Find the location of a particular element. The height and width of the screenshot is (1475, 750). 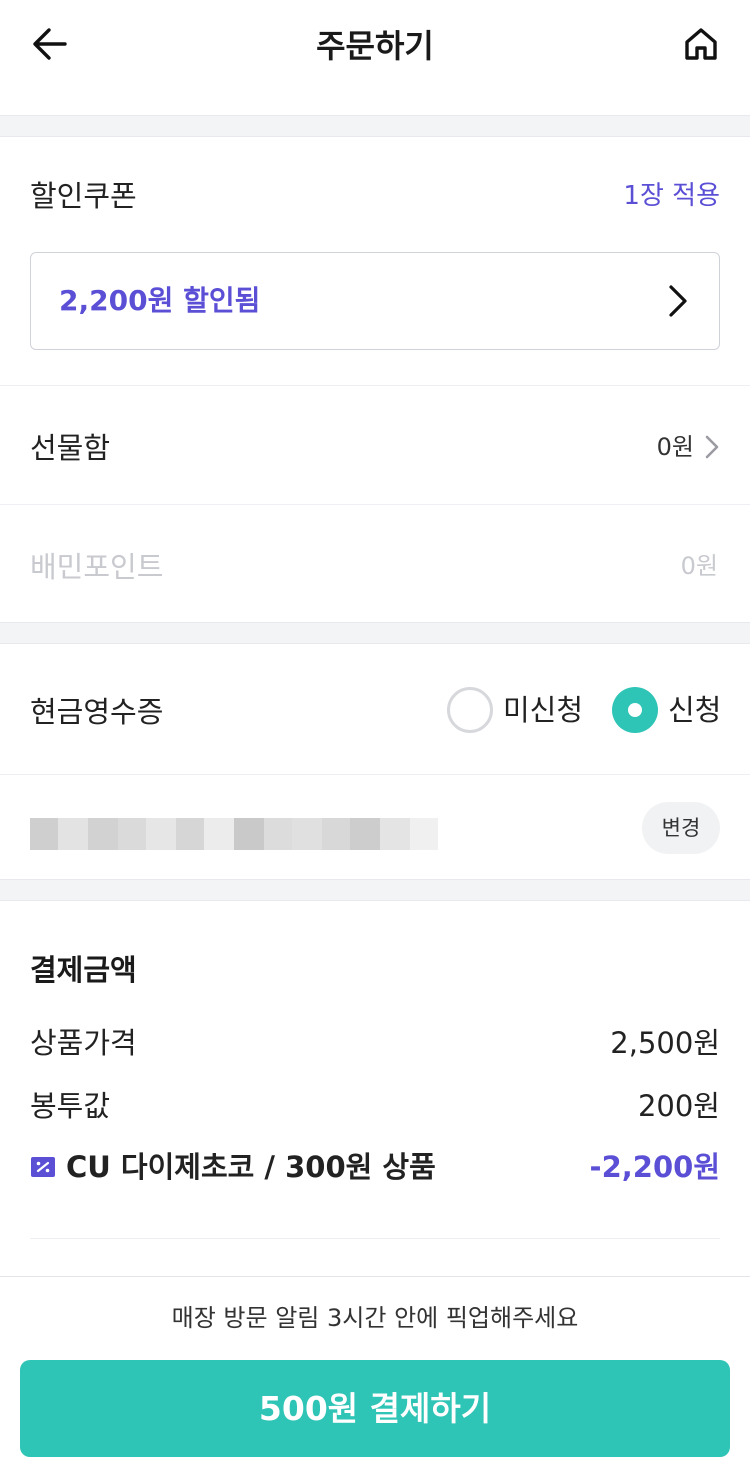

gift-box-row-button: 0원 is located at coordinates (688, 447).